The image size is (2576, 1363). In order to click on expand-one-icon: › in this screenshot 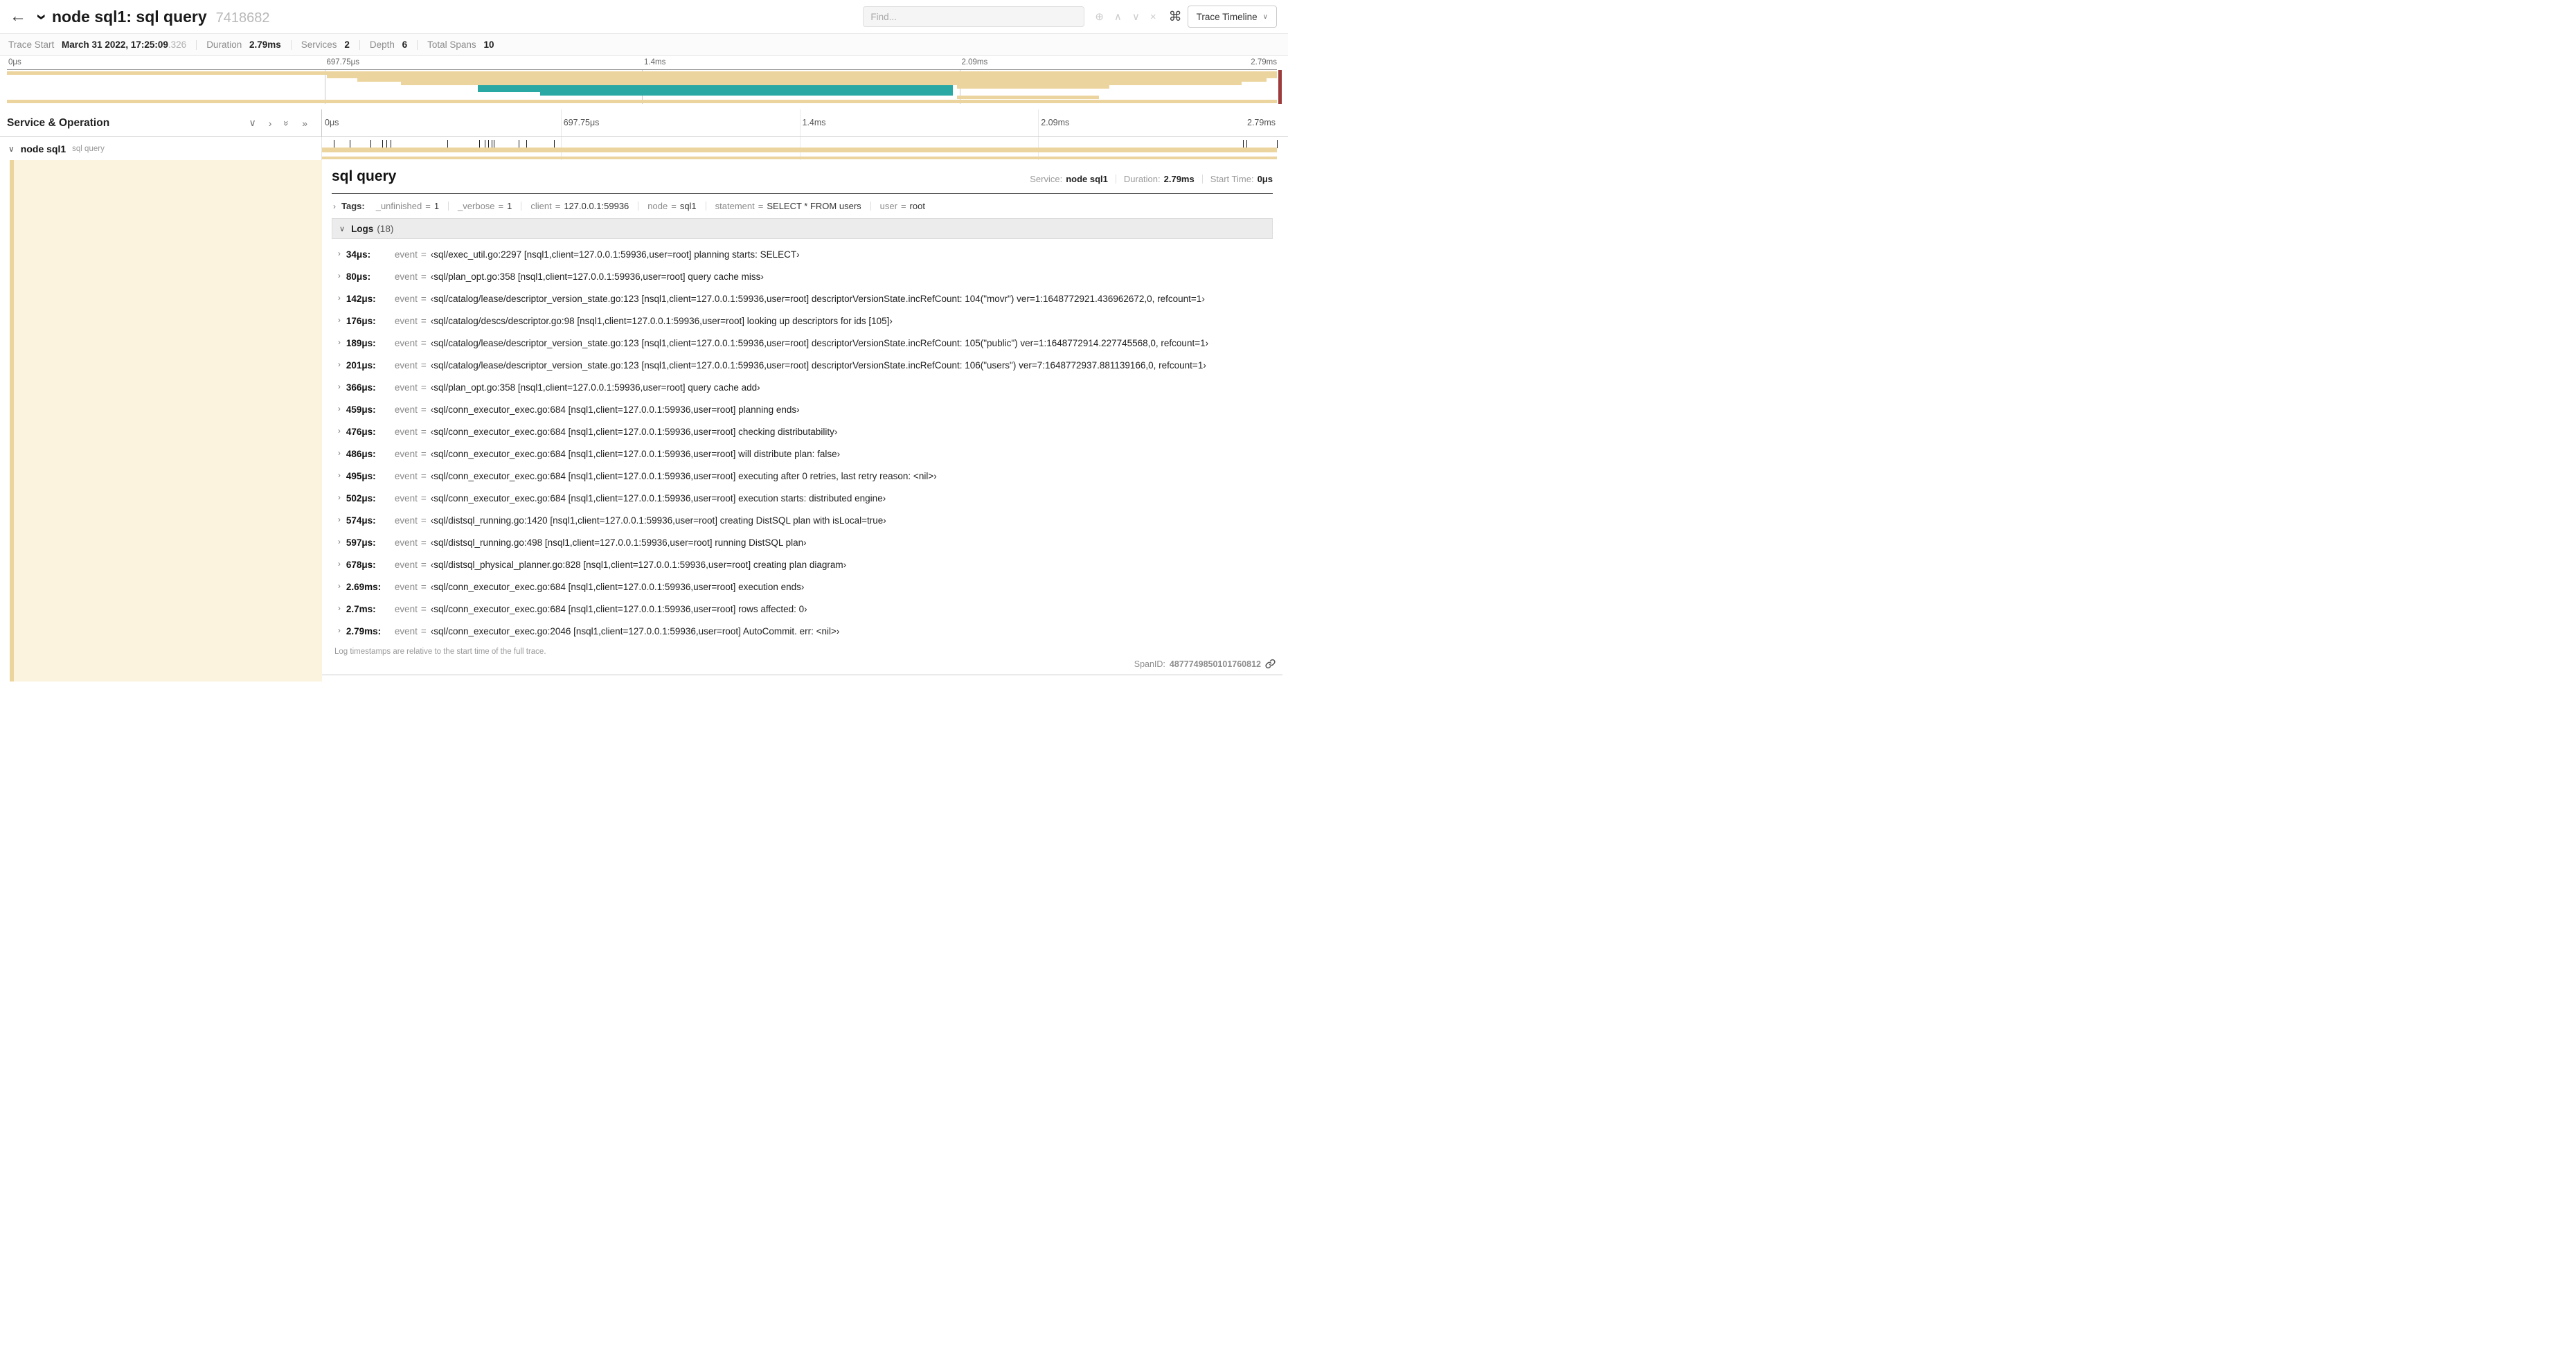, I will do `click(270, 124)`.